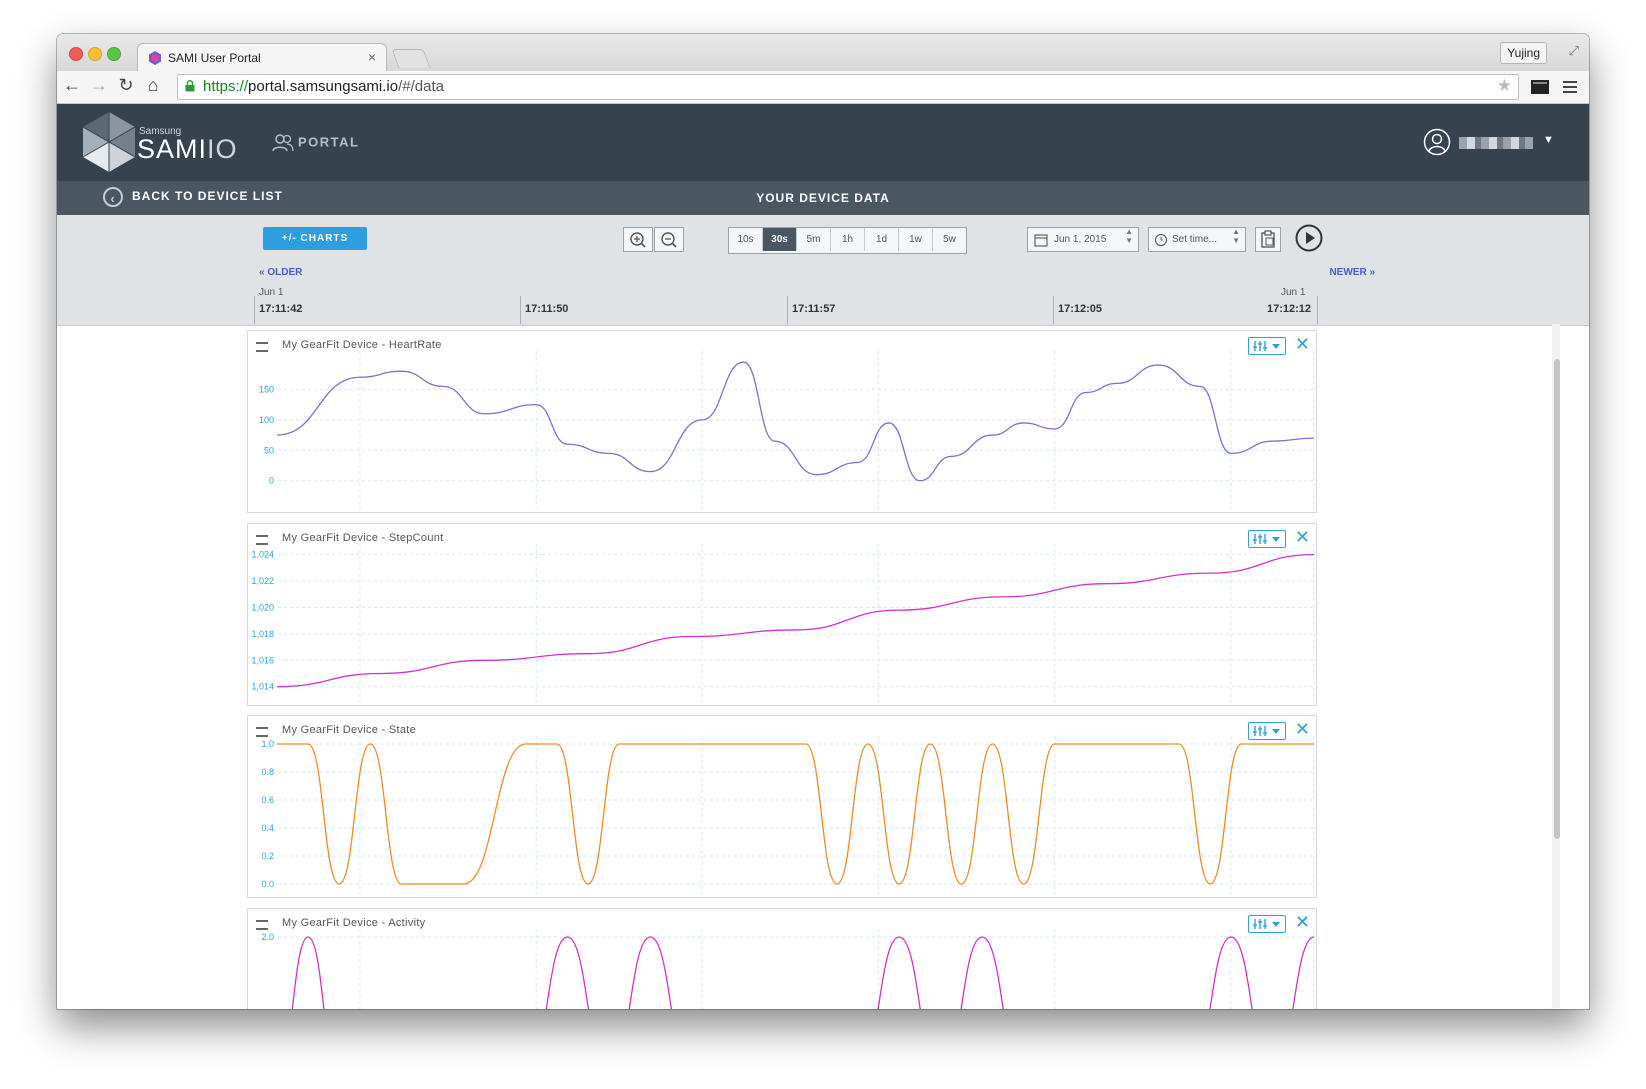  Describe the element at coordinates (1080, 309) in the screenshot. I see `timeline-tick: 17:12:05` at that location.